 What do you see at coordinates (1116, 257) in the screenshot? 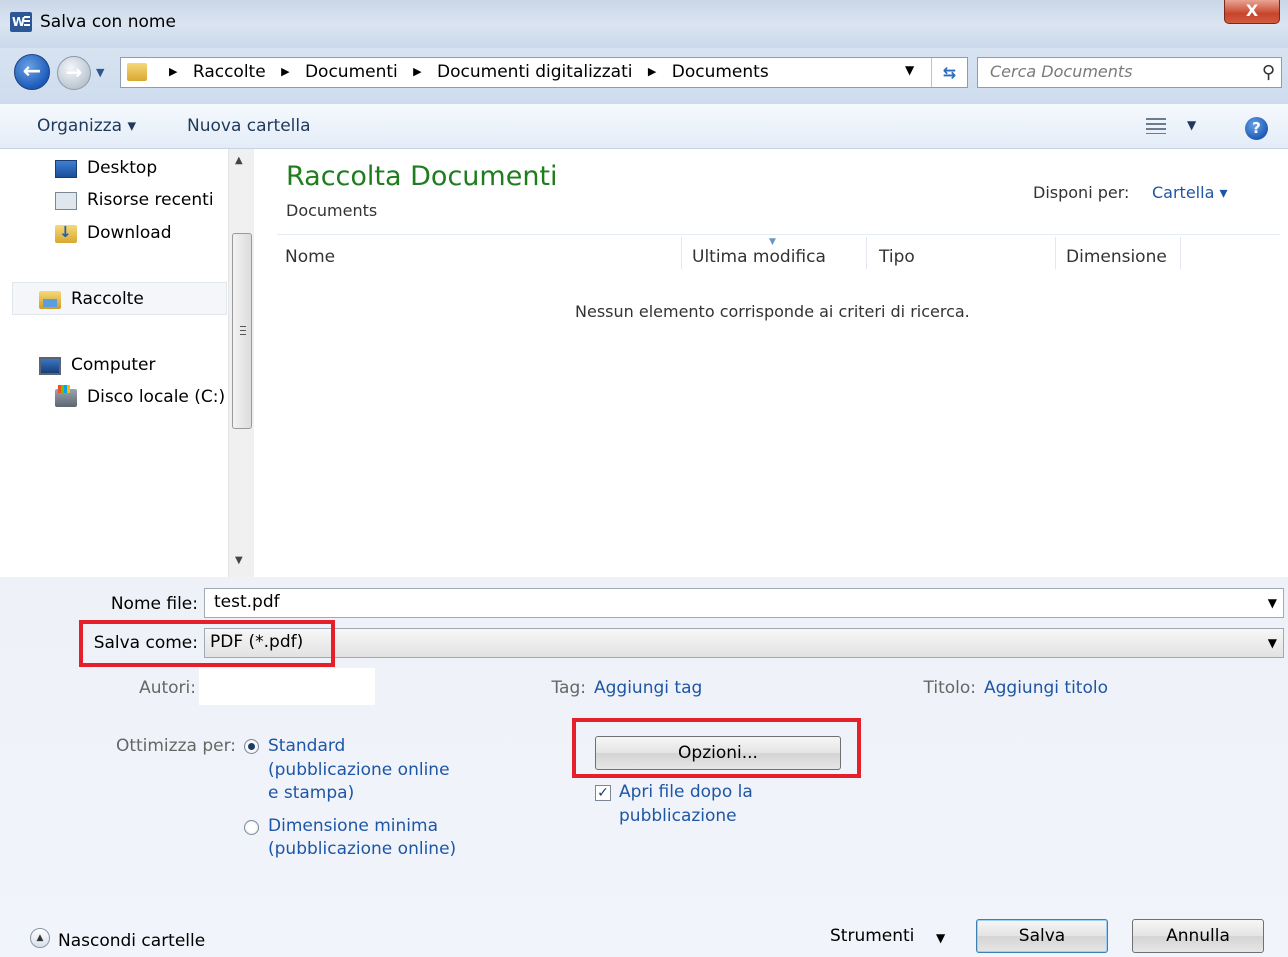
I see `column-header-size: Dimensione` at bounding box center [1116, 257].